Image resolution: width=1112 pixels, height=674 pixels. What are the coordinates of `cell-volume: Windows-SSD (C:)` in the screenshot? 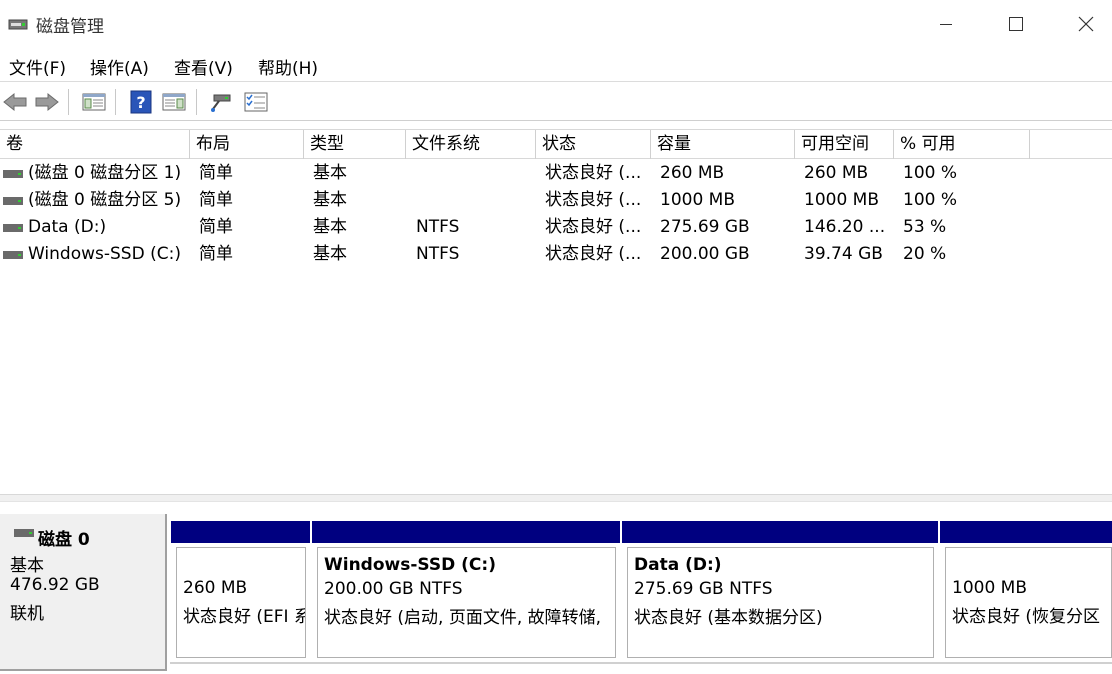 It's located at (104, 254).